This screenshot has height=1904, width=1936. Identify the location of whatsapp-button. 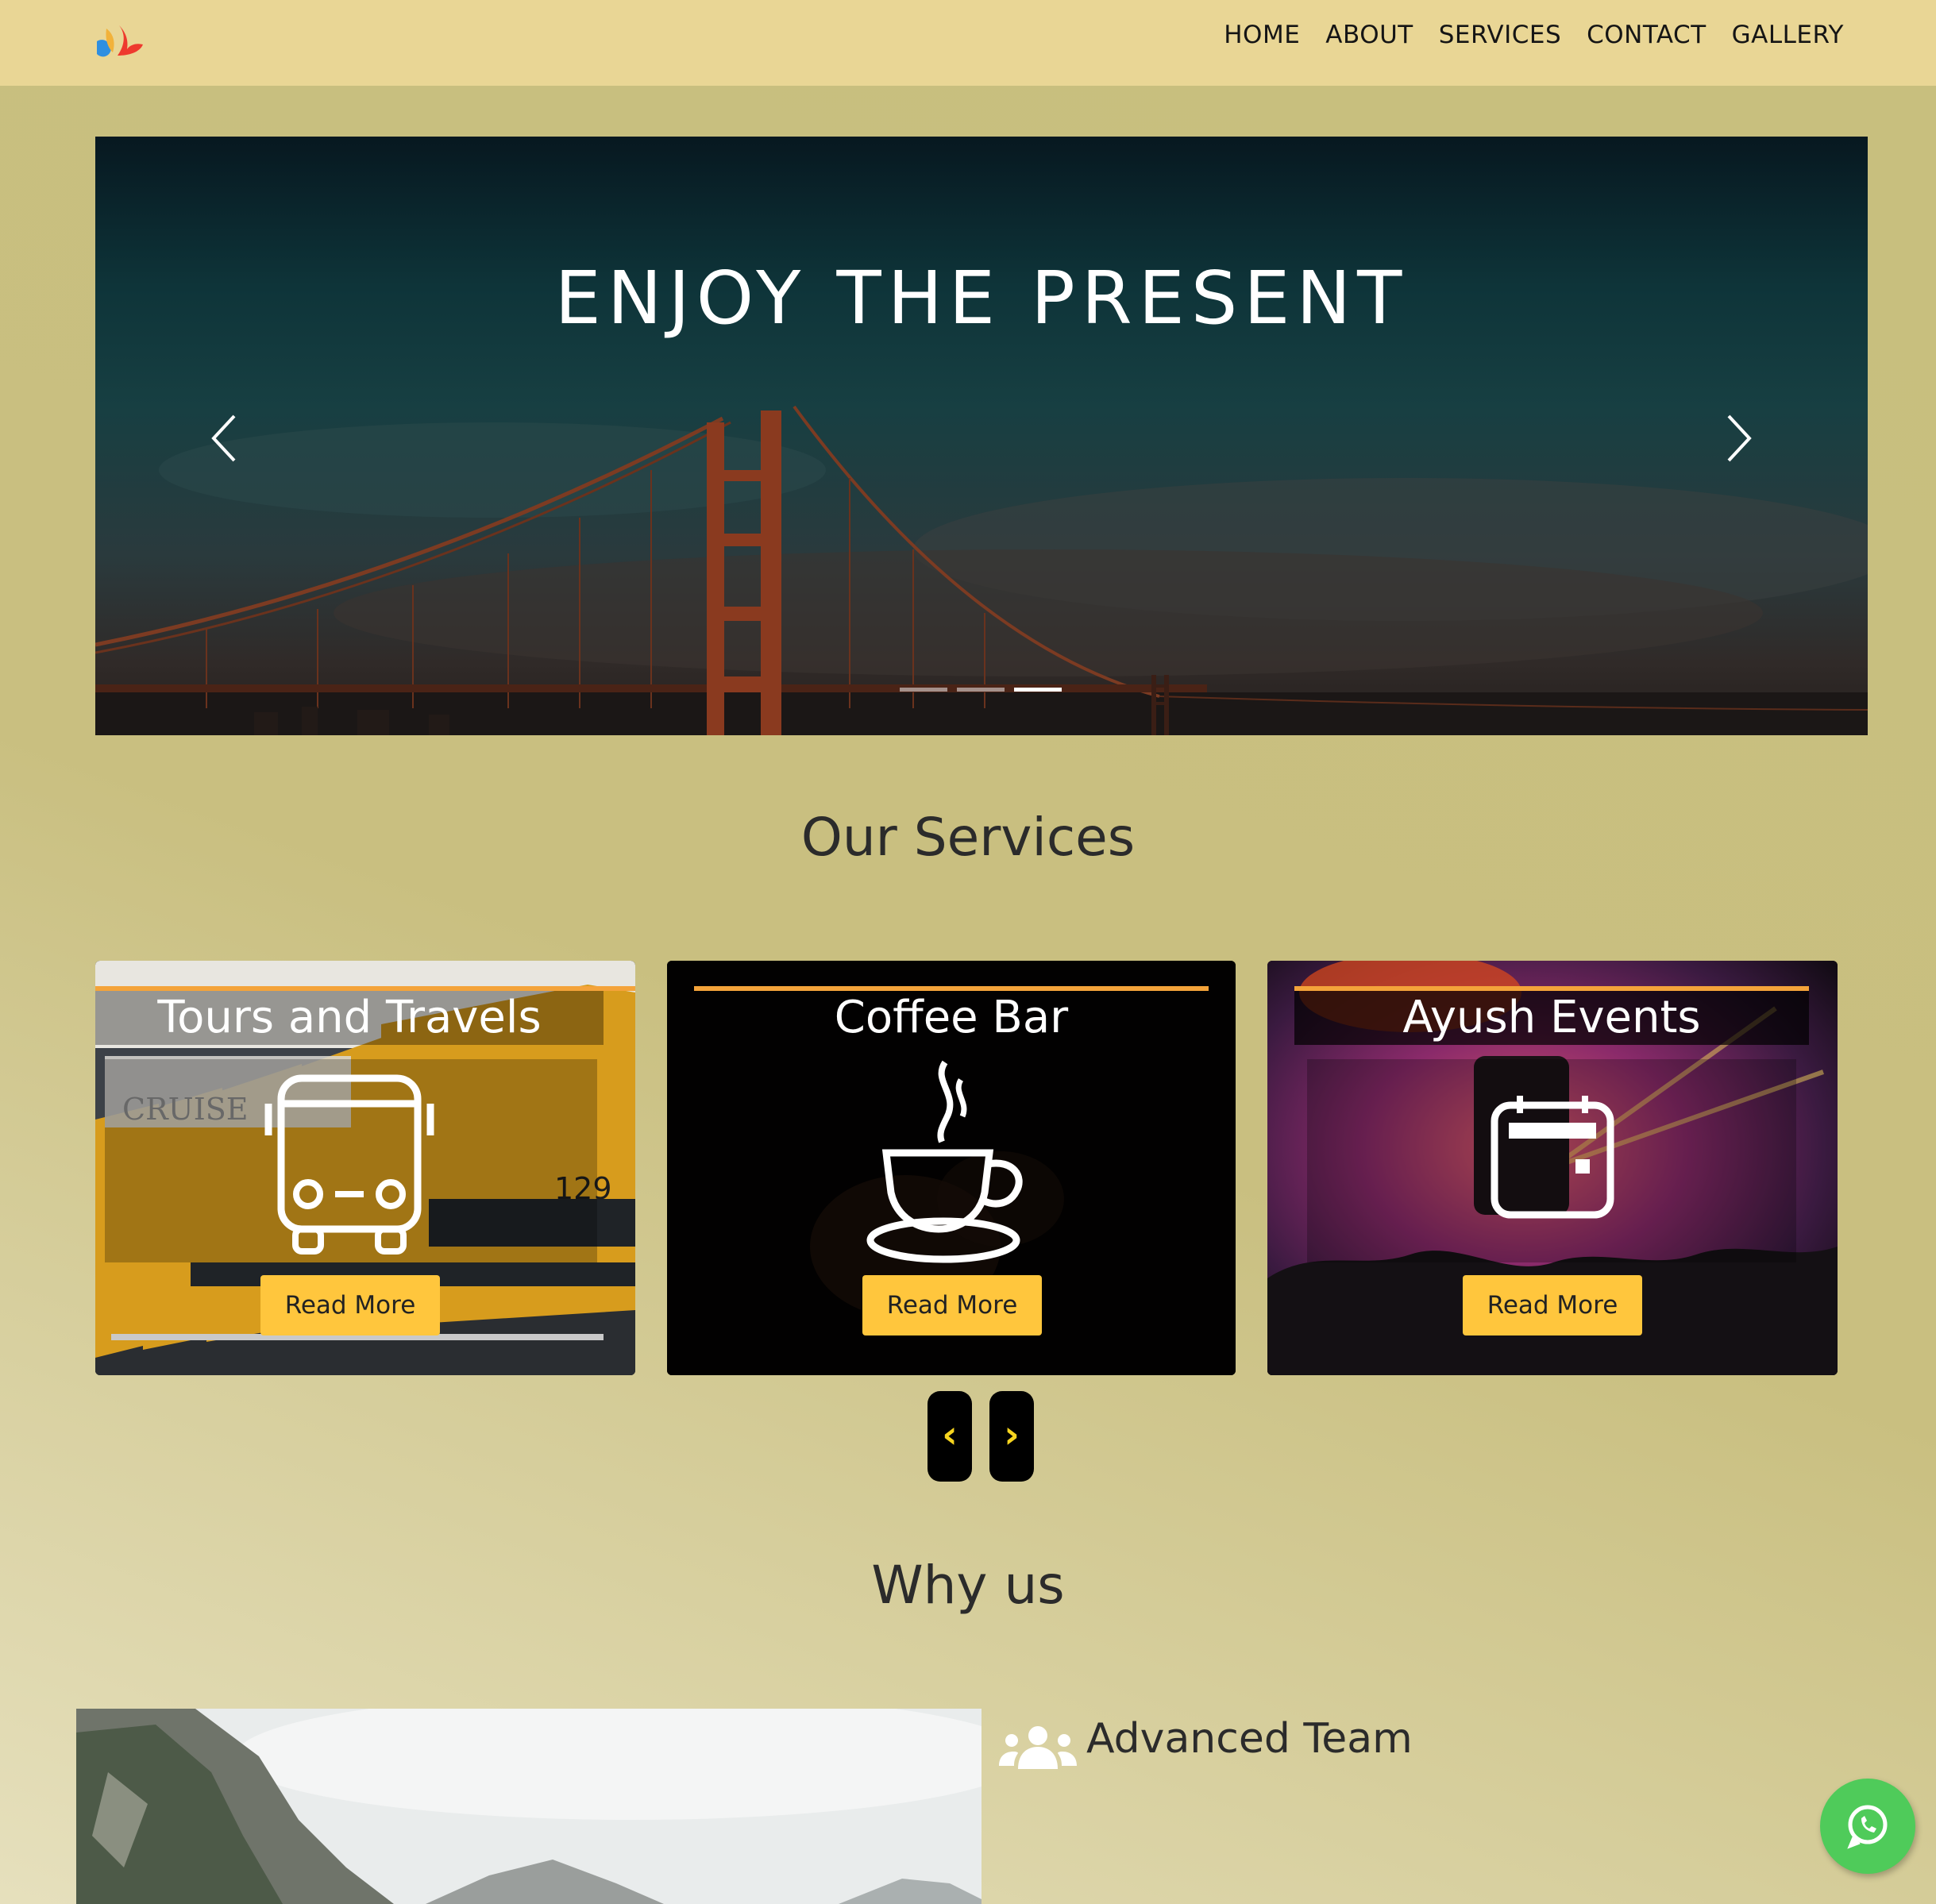
(1867, 1826).